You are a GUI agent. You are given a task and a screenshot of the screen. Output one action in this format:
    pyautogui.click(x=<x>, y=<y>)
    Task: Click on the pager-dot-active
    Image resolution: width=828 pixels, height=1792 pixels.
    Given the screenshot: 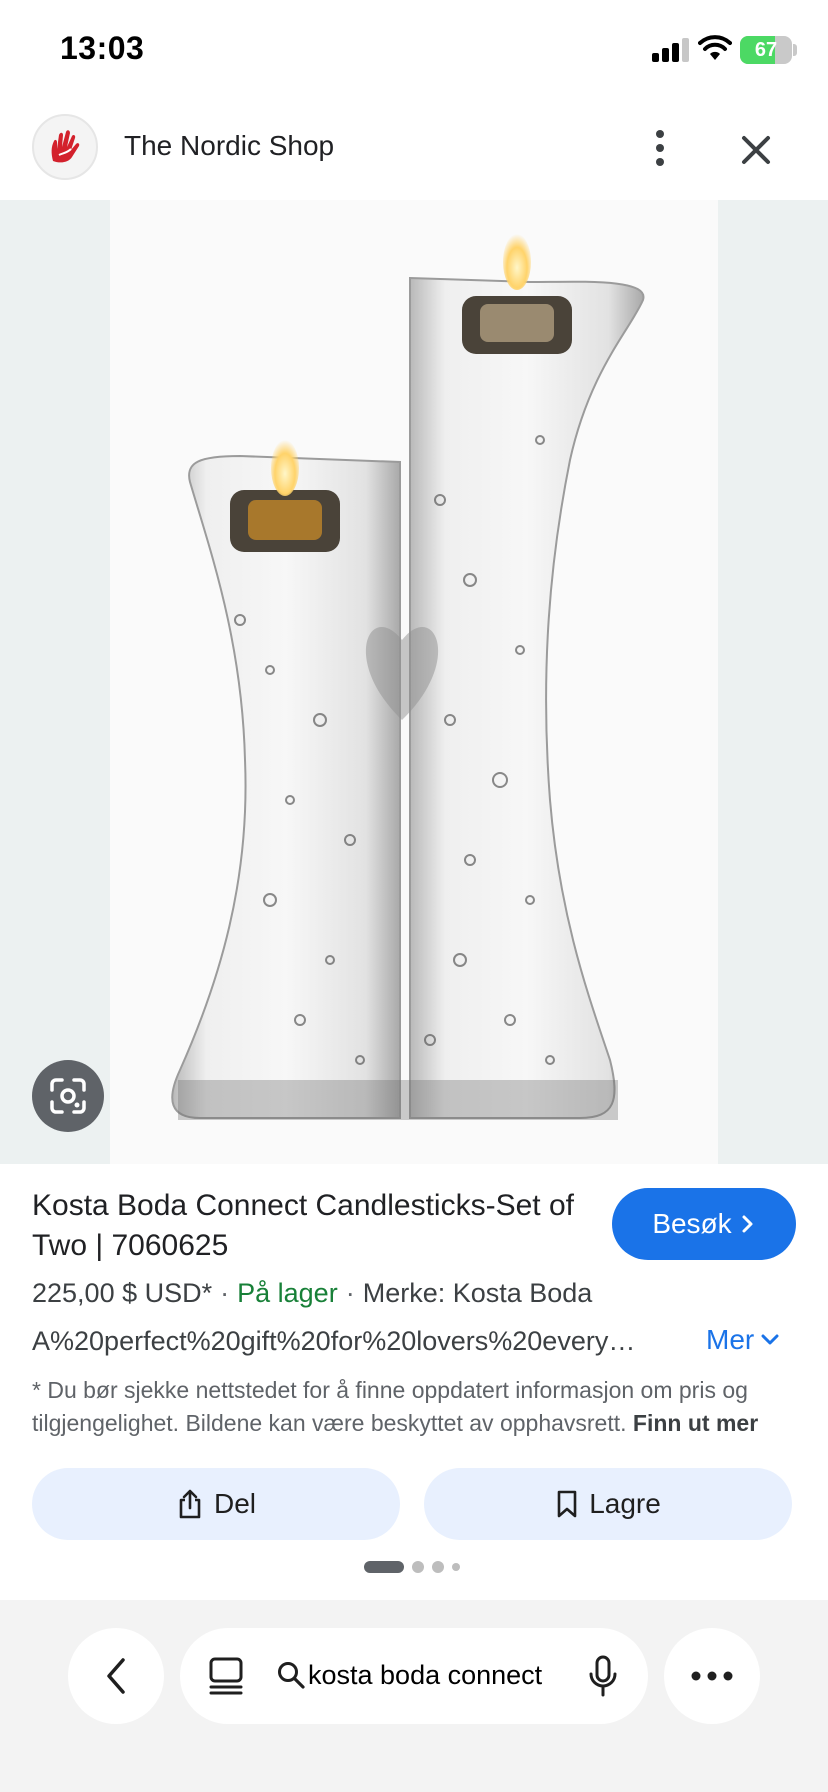 What is the action you would take?
    pyautogui.click(x=384, y=1567)
    